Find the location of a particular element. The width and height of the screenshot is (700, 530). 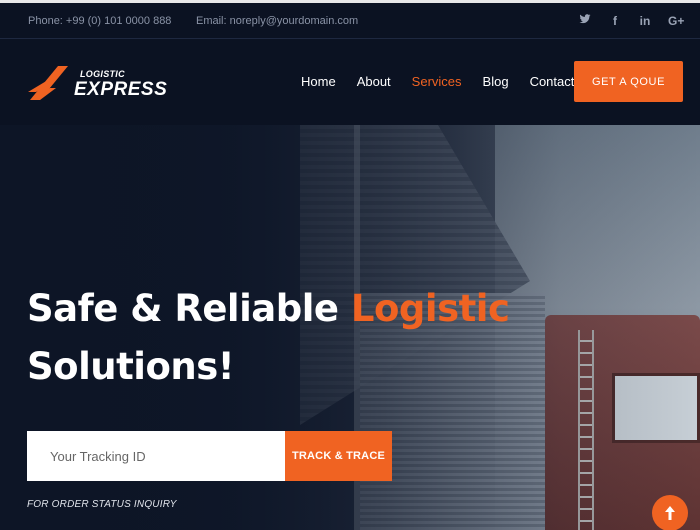

twitter-icon is located at coordinates (585, 21).